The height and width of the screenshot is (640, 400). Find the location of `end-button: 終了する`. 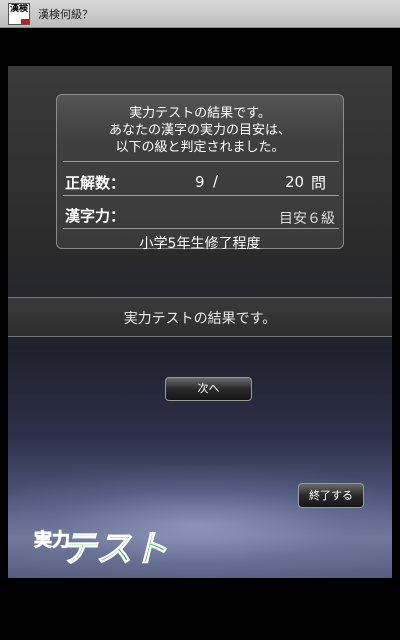

end-button: 終了する is located at coordinates (331, 495).